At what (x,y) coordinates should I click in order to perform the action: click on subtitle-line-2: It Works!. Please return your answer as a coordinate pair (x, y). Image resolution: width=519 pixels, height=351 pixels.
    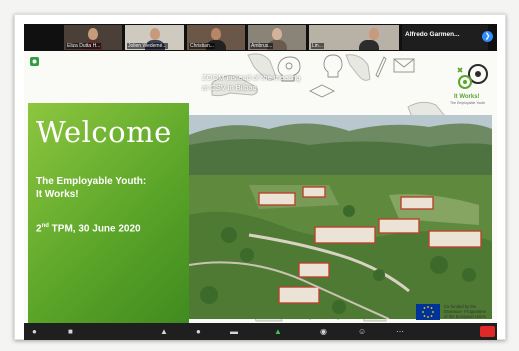
    Looking at the image, I should click on (57, 194).